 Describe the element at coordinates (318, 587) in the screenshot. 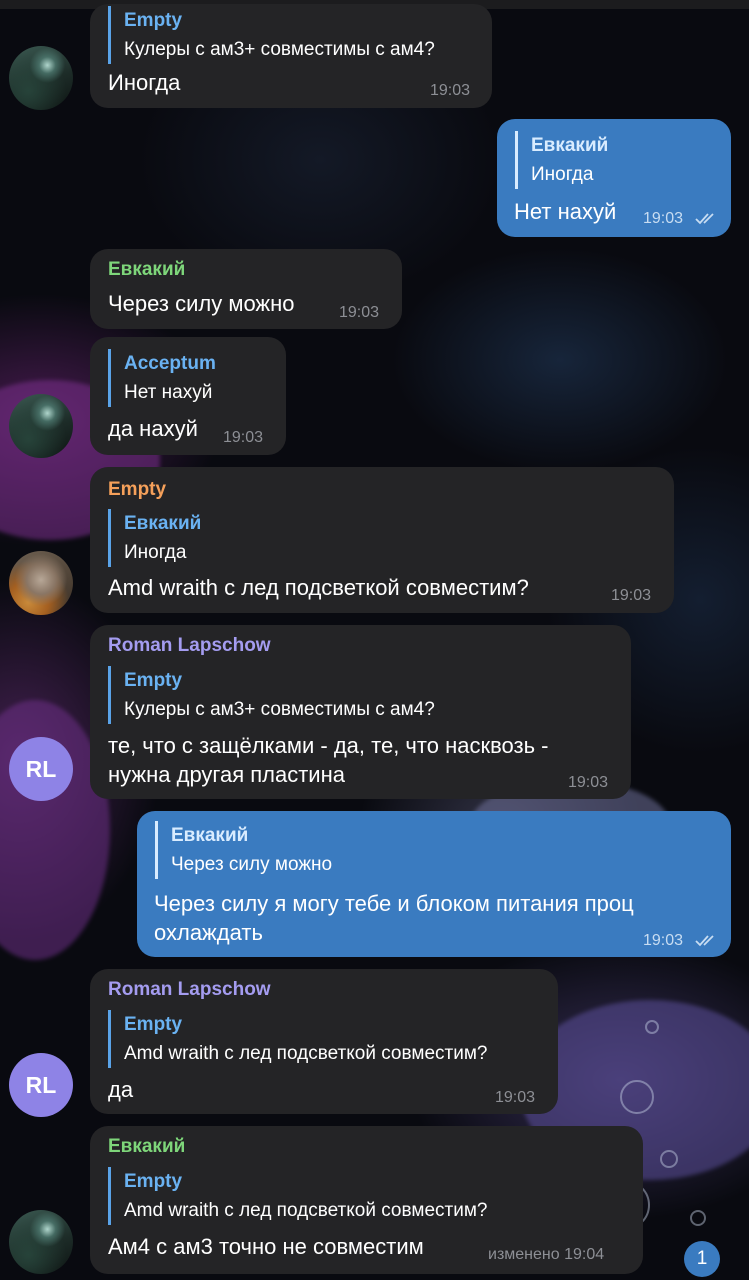

I see `message-text: Amd wraith с лед подсветкой совместим?` at that location.